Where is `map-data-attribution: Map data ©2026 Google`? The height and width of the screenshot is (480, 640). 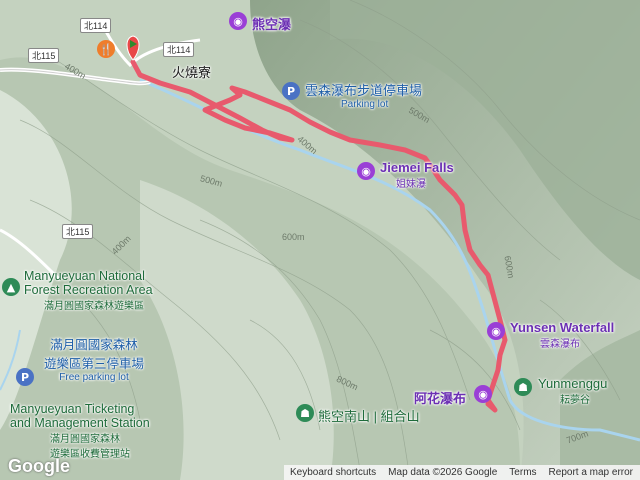 map-data-attribution: Map data ©2026 Google is located at coordinates (443, 472).